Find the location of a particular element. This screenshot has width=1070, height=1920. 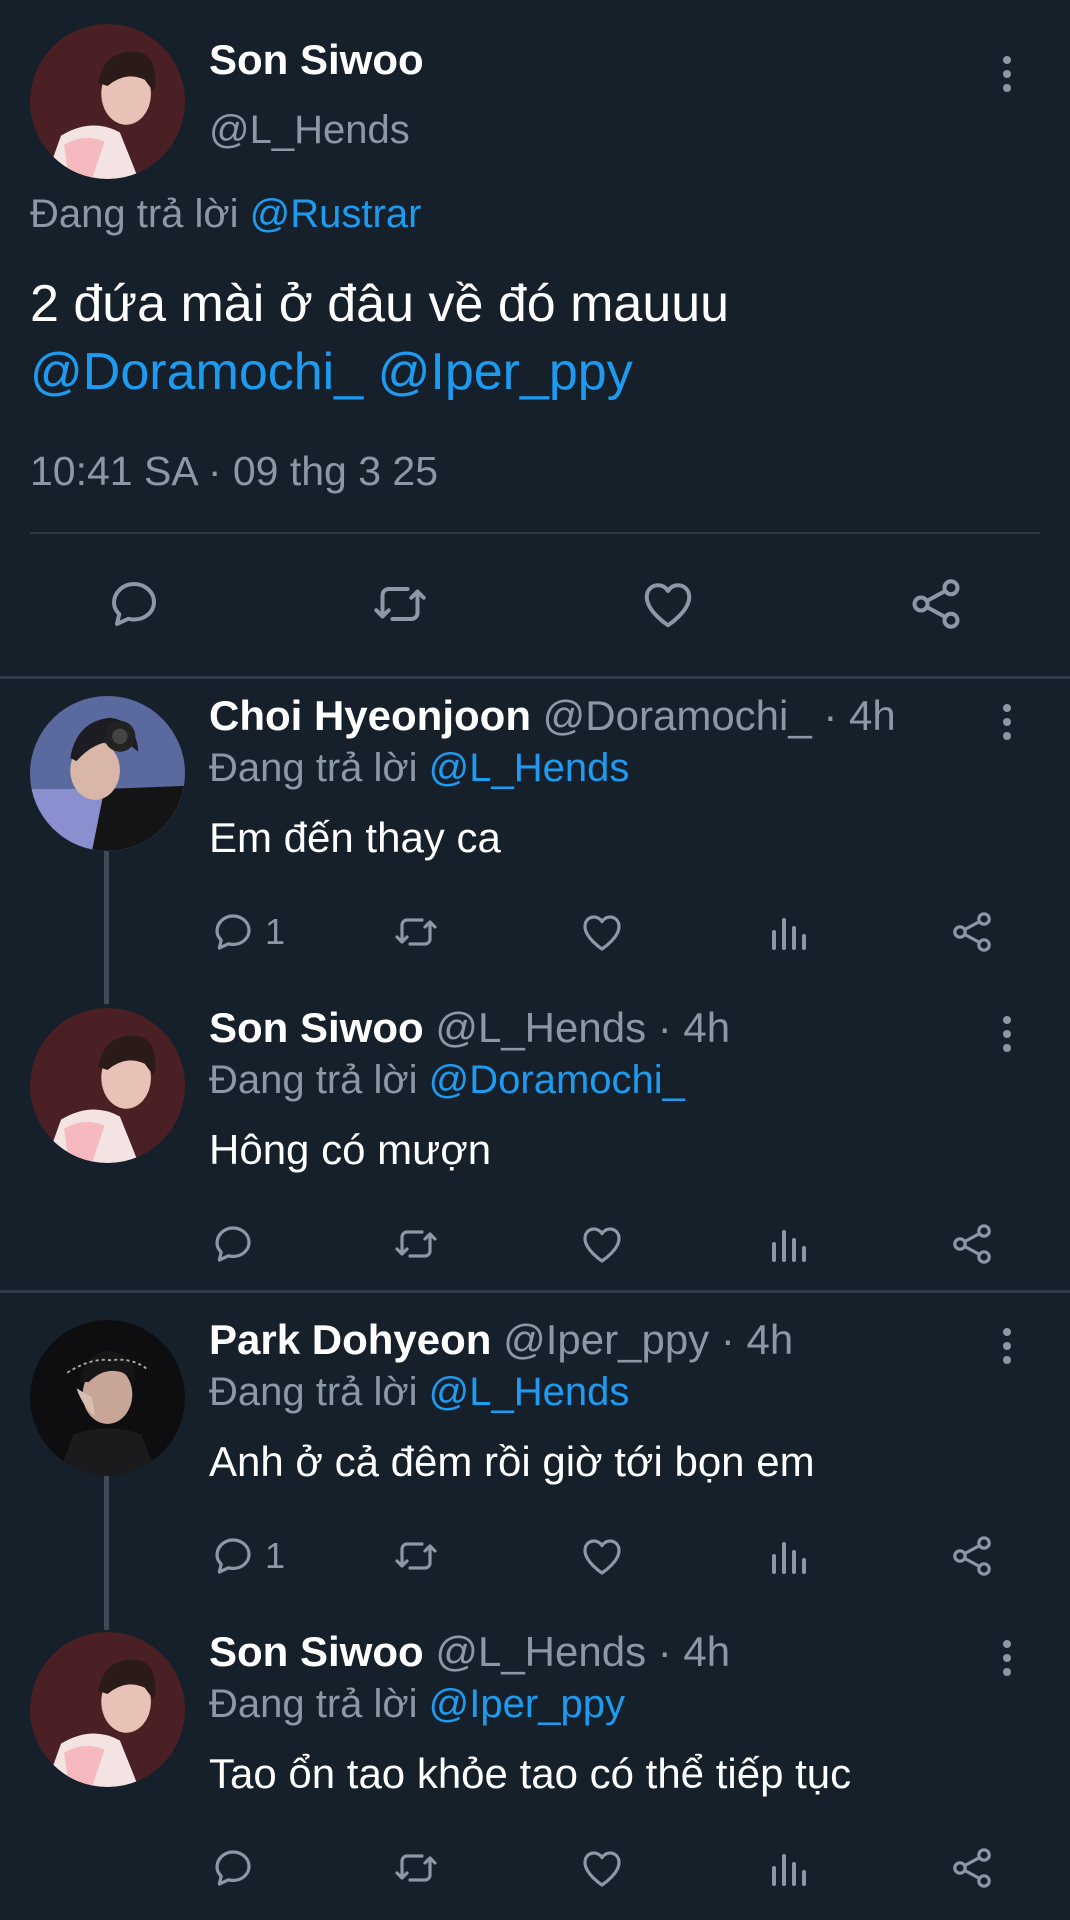

replying-to-link: @Iper_ppy is located at coordinates (527, 1704).